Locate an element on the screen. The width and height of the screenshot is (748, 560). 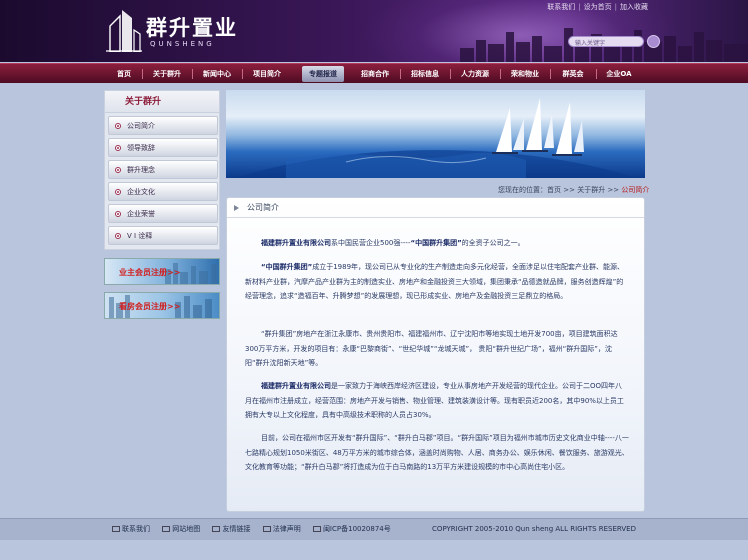
top-link-favorite: 加入收藏 is located at coordinates (634, 7).